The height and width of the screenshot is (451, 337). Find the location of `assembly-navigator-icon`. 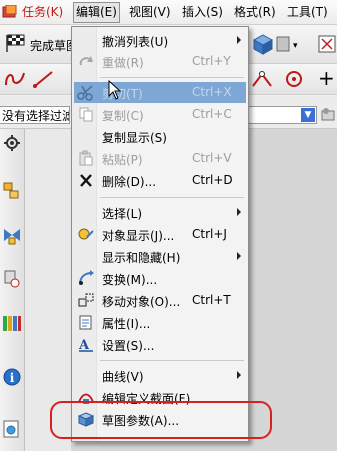

assembly-navigator-icon is located at coordinates (12, 191).